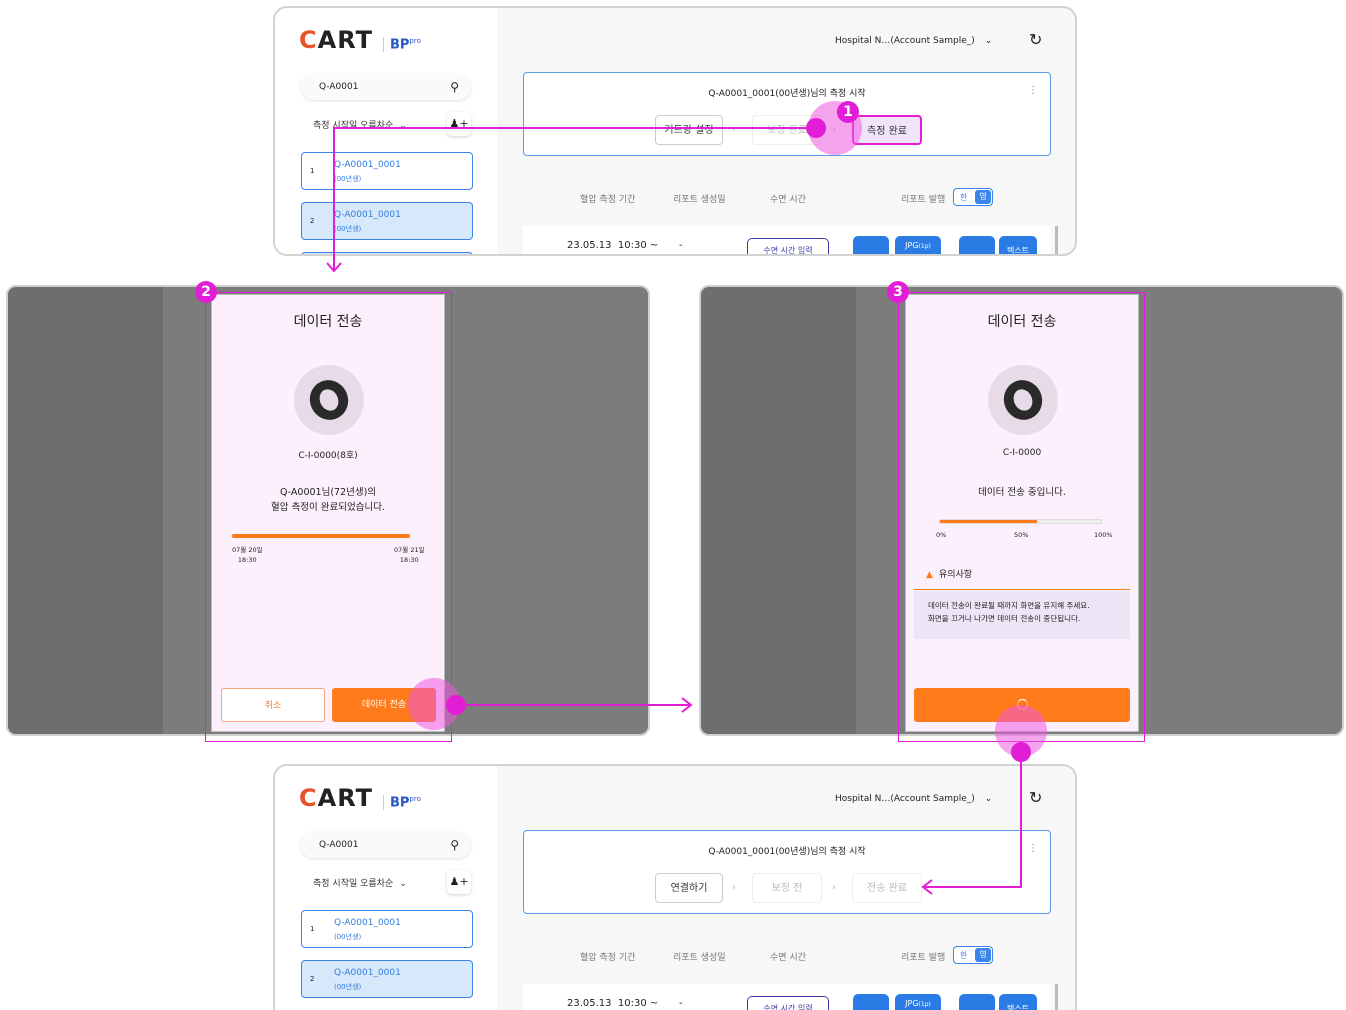 This screenshot has width=1346, height=1010. Describe the element at coordinates (206, 292) in the screenshot. I see `step-badge: 2` at that location.